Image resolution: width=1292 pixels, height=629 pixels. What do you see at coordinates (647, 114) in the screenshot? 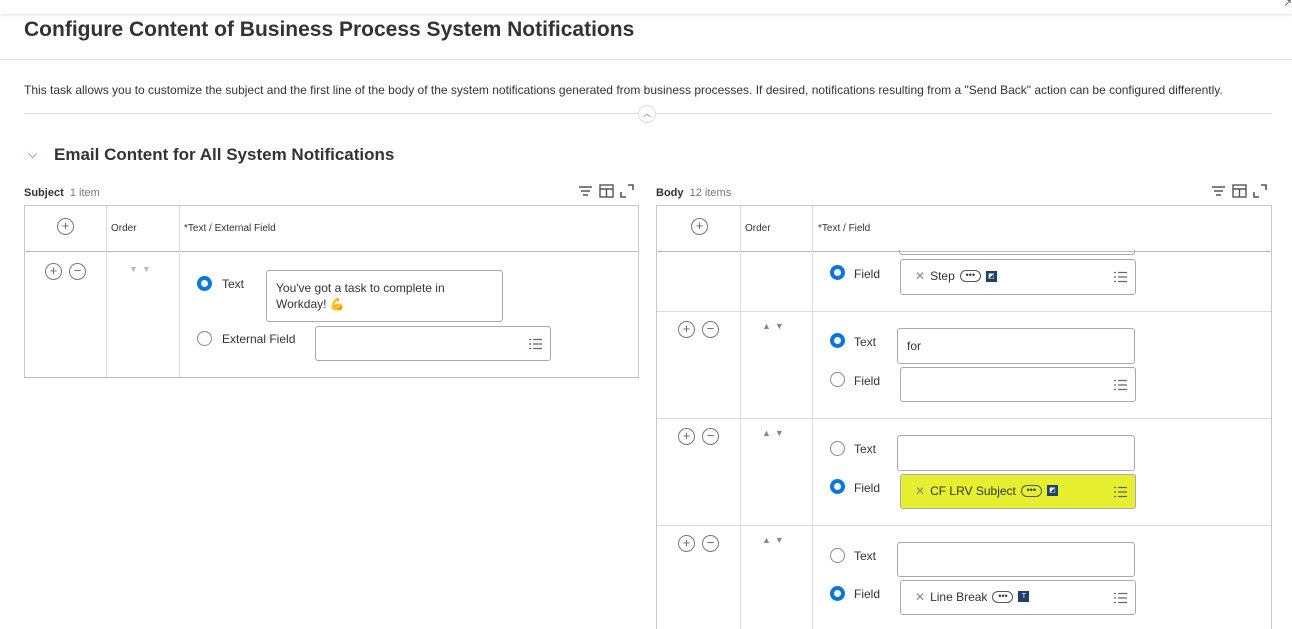
I see `collapse-description-button: ︿` at bounding box center [647, 114].